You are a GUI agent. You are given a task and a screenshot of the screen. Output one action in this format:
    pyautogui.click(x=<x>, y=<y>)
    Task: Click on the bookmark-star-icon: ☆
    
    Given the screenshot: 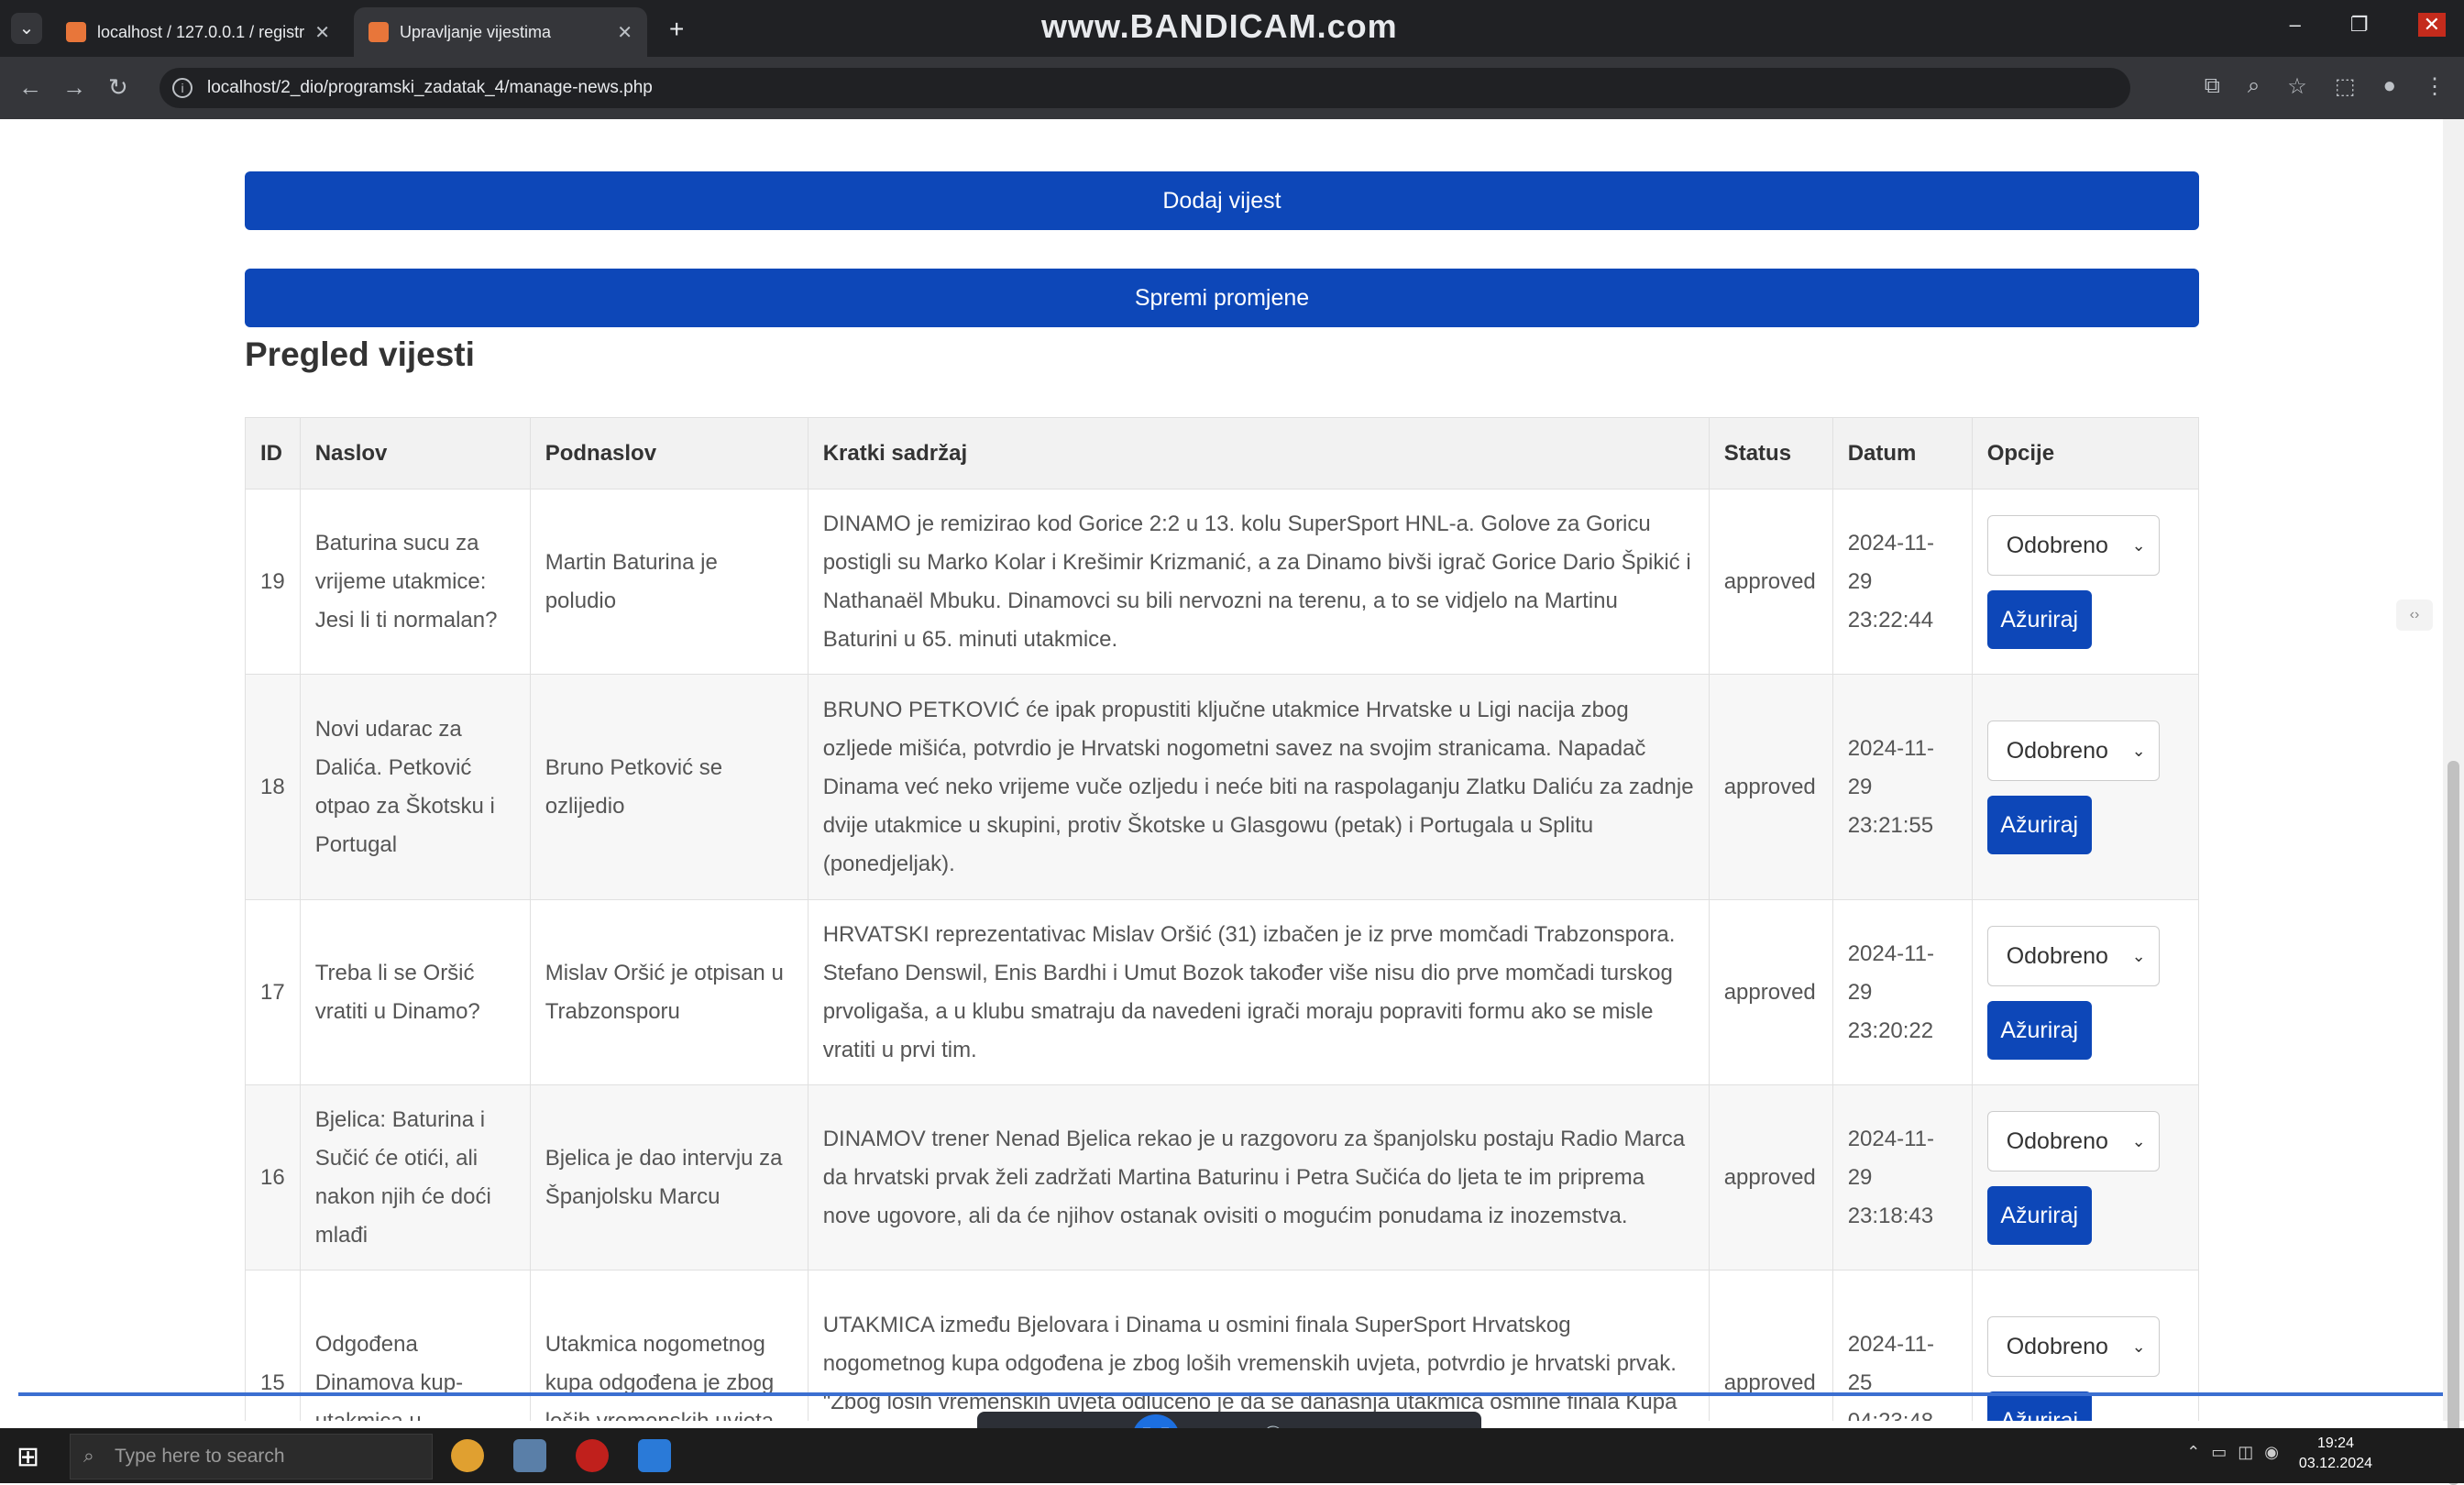 What is the action you would take?
    pyautogui.click(x=2297, y=86)
    